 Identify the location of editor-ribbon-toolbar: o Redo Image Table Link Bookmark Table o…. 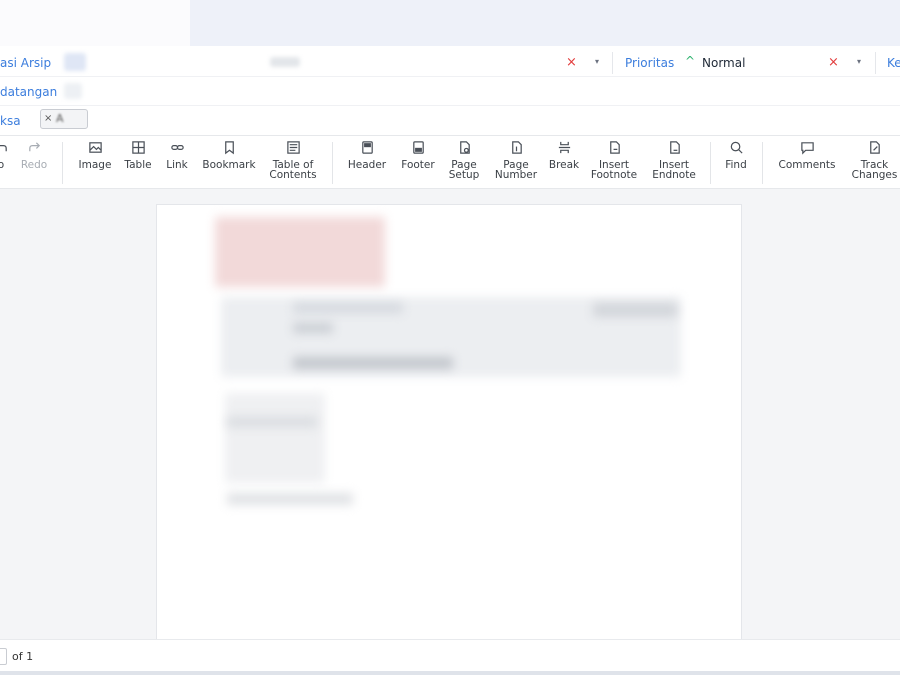
(450, 162).